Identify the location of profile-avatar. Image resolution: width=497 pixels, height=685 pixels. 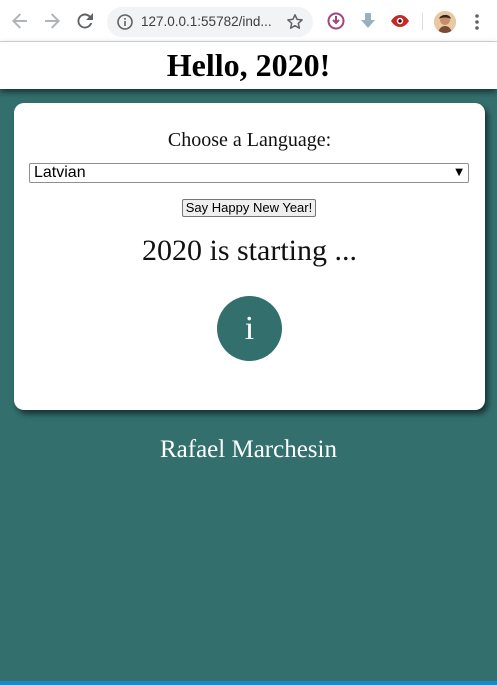
(445, 22).